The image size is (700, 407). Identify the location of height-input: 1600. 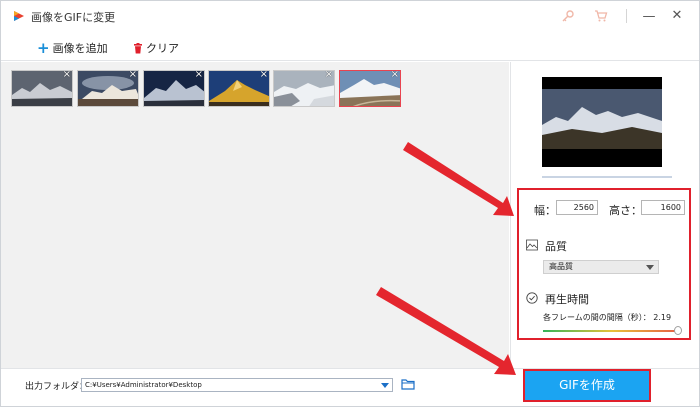
(663, 207).